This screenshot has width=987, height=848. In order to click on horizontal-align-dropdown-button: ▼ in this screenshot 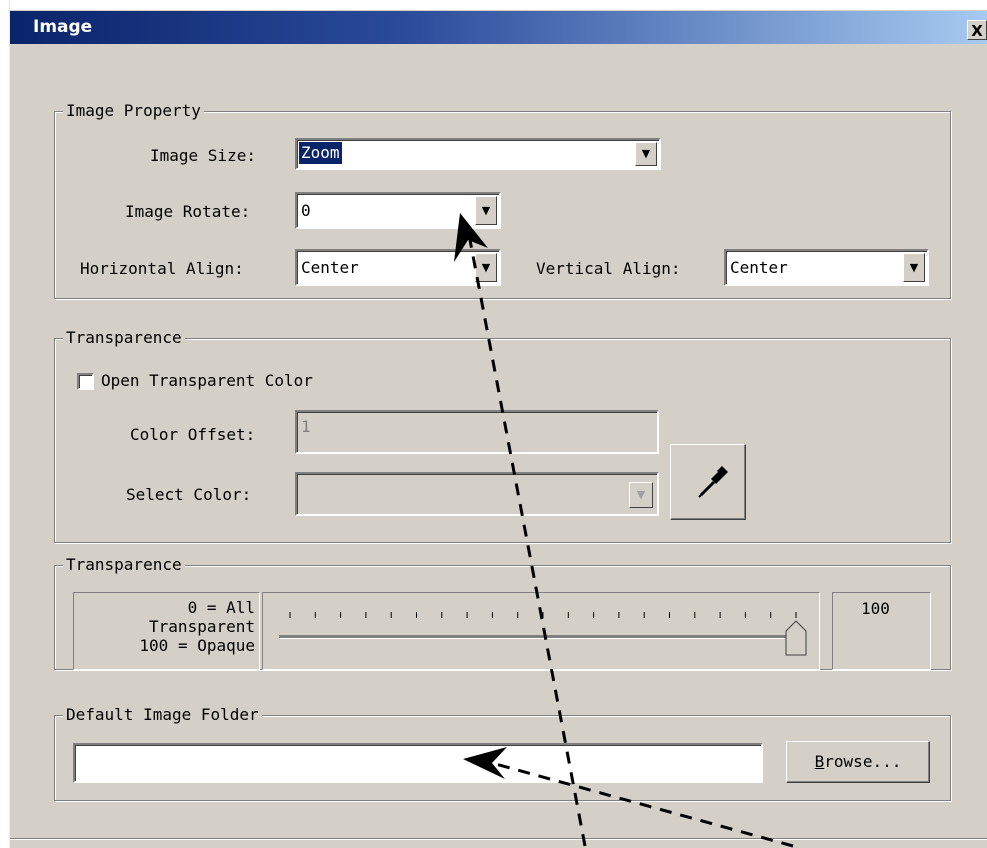, I will do `click(486, 267)`.